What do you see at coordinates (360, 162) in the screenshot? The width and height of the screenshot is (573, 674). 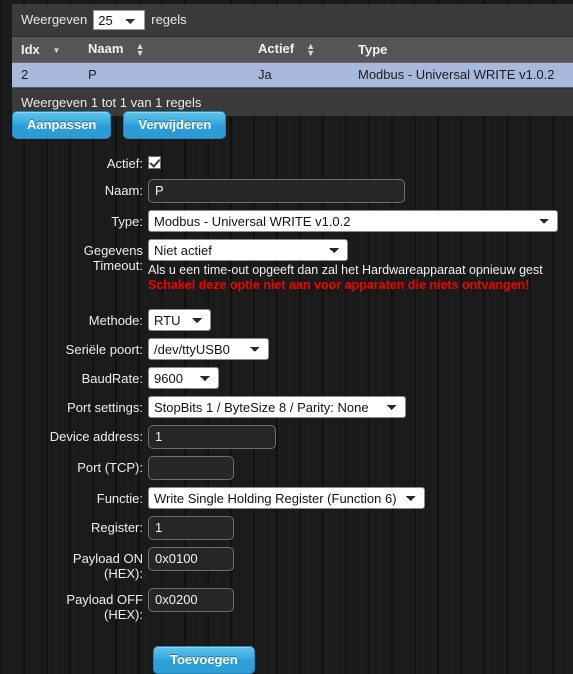 I see `field-active` at bounding box center [360, 162].